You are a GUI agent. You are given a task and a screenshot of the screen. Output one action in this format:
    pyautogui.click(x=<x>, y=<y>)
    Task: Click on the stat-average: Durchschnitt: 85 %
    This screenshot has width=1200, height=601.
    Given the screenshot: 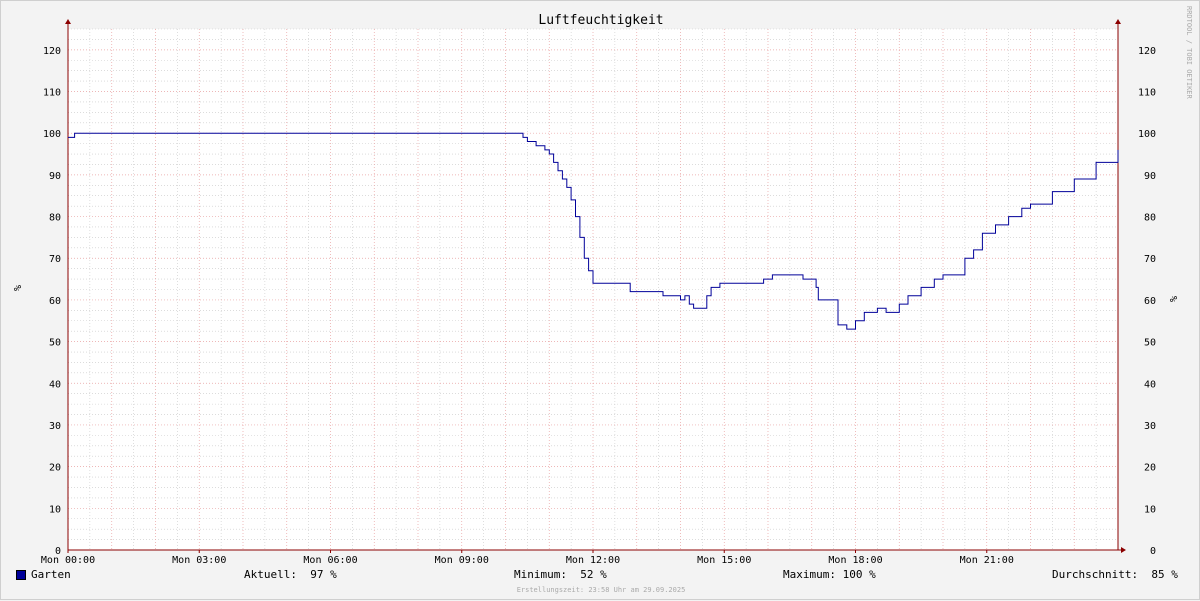 What is the action you would take?
    pyautogui.click(x=1115, y=574)
    